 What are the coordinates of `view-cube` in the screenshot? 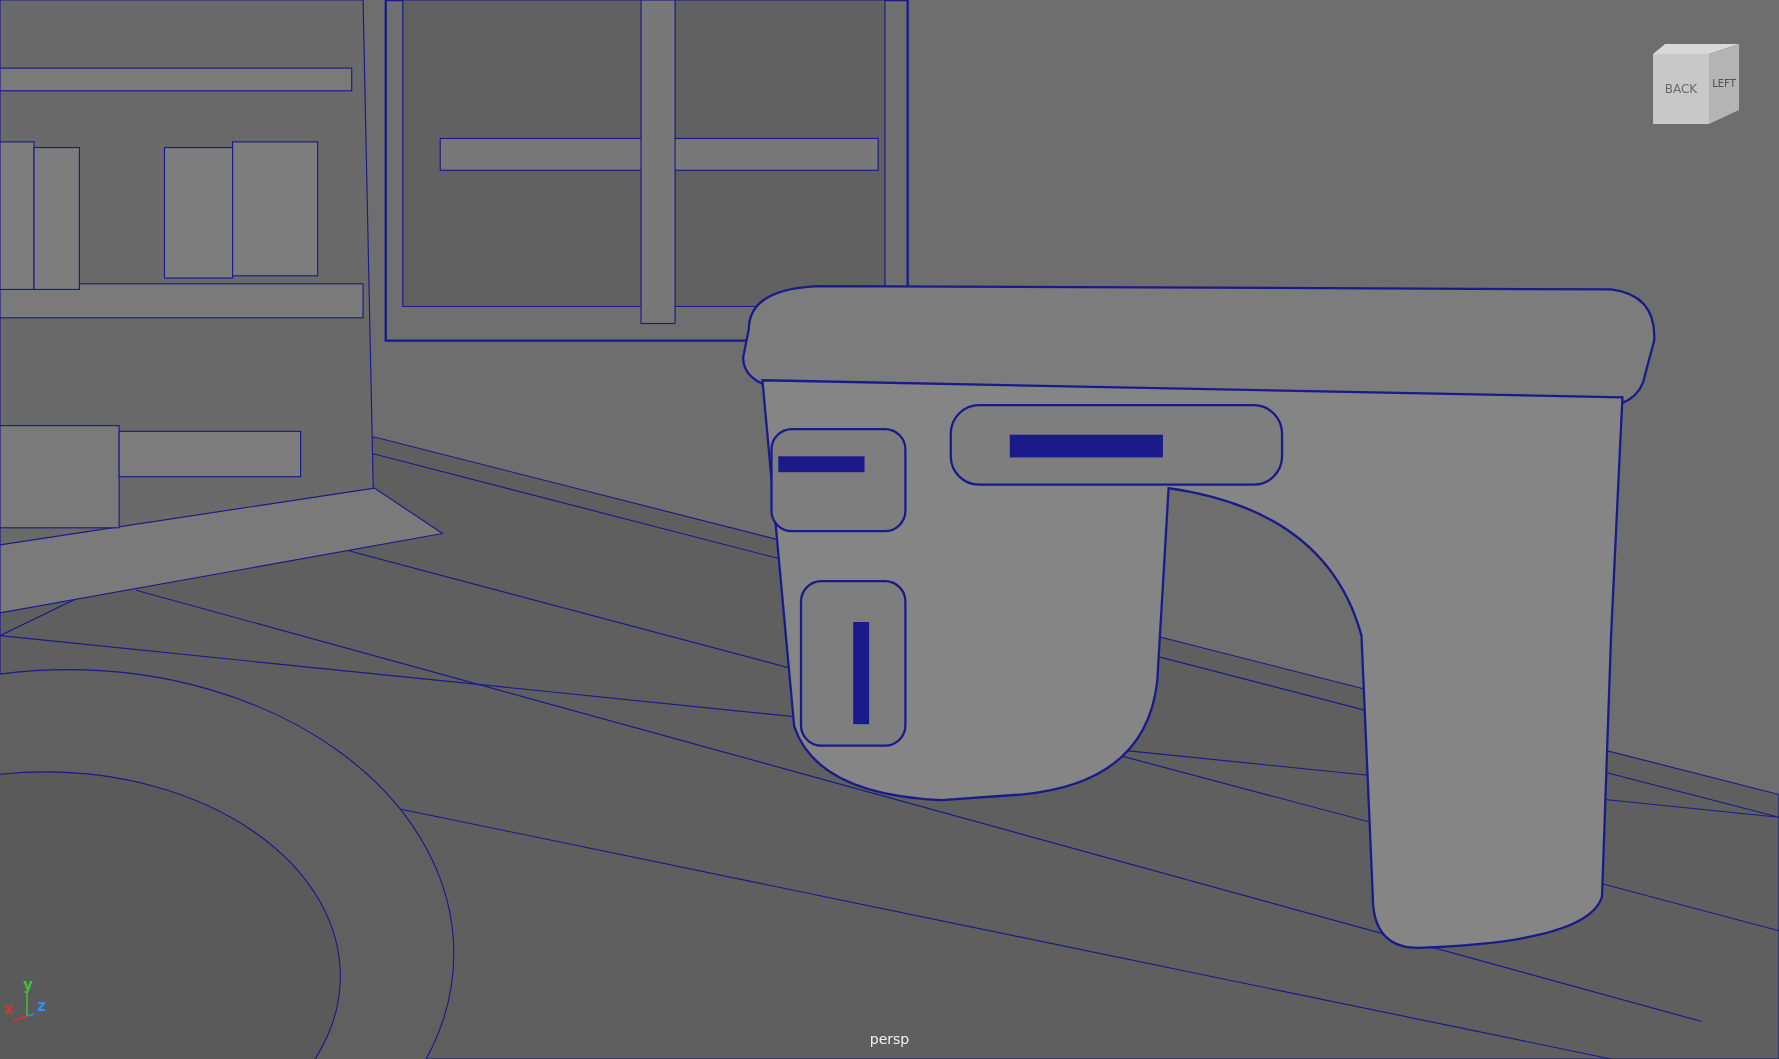 It's located at (1696, 84).